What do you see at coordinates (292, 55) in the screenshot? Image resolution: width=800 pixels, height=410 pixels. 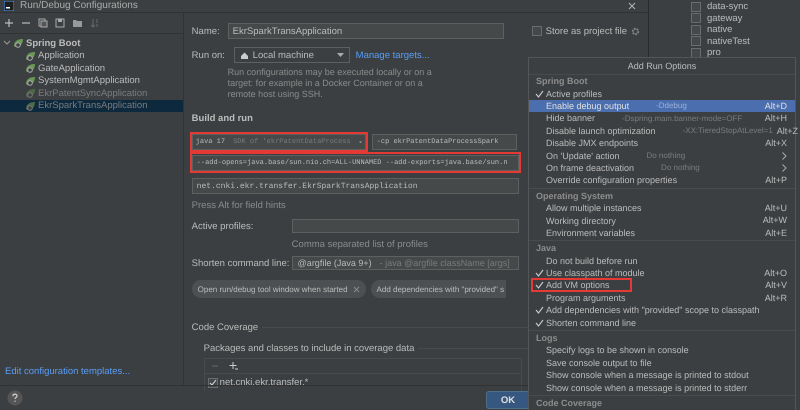 I see `run-on-dropdown: Local machine` at bounding box center [292, 55].